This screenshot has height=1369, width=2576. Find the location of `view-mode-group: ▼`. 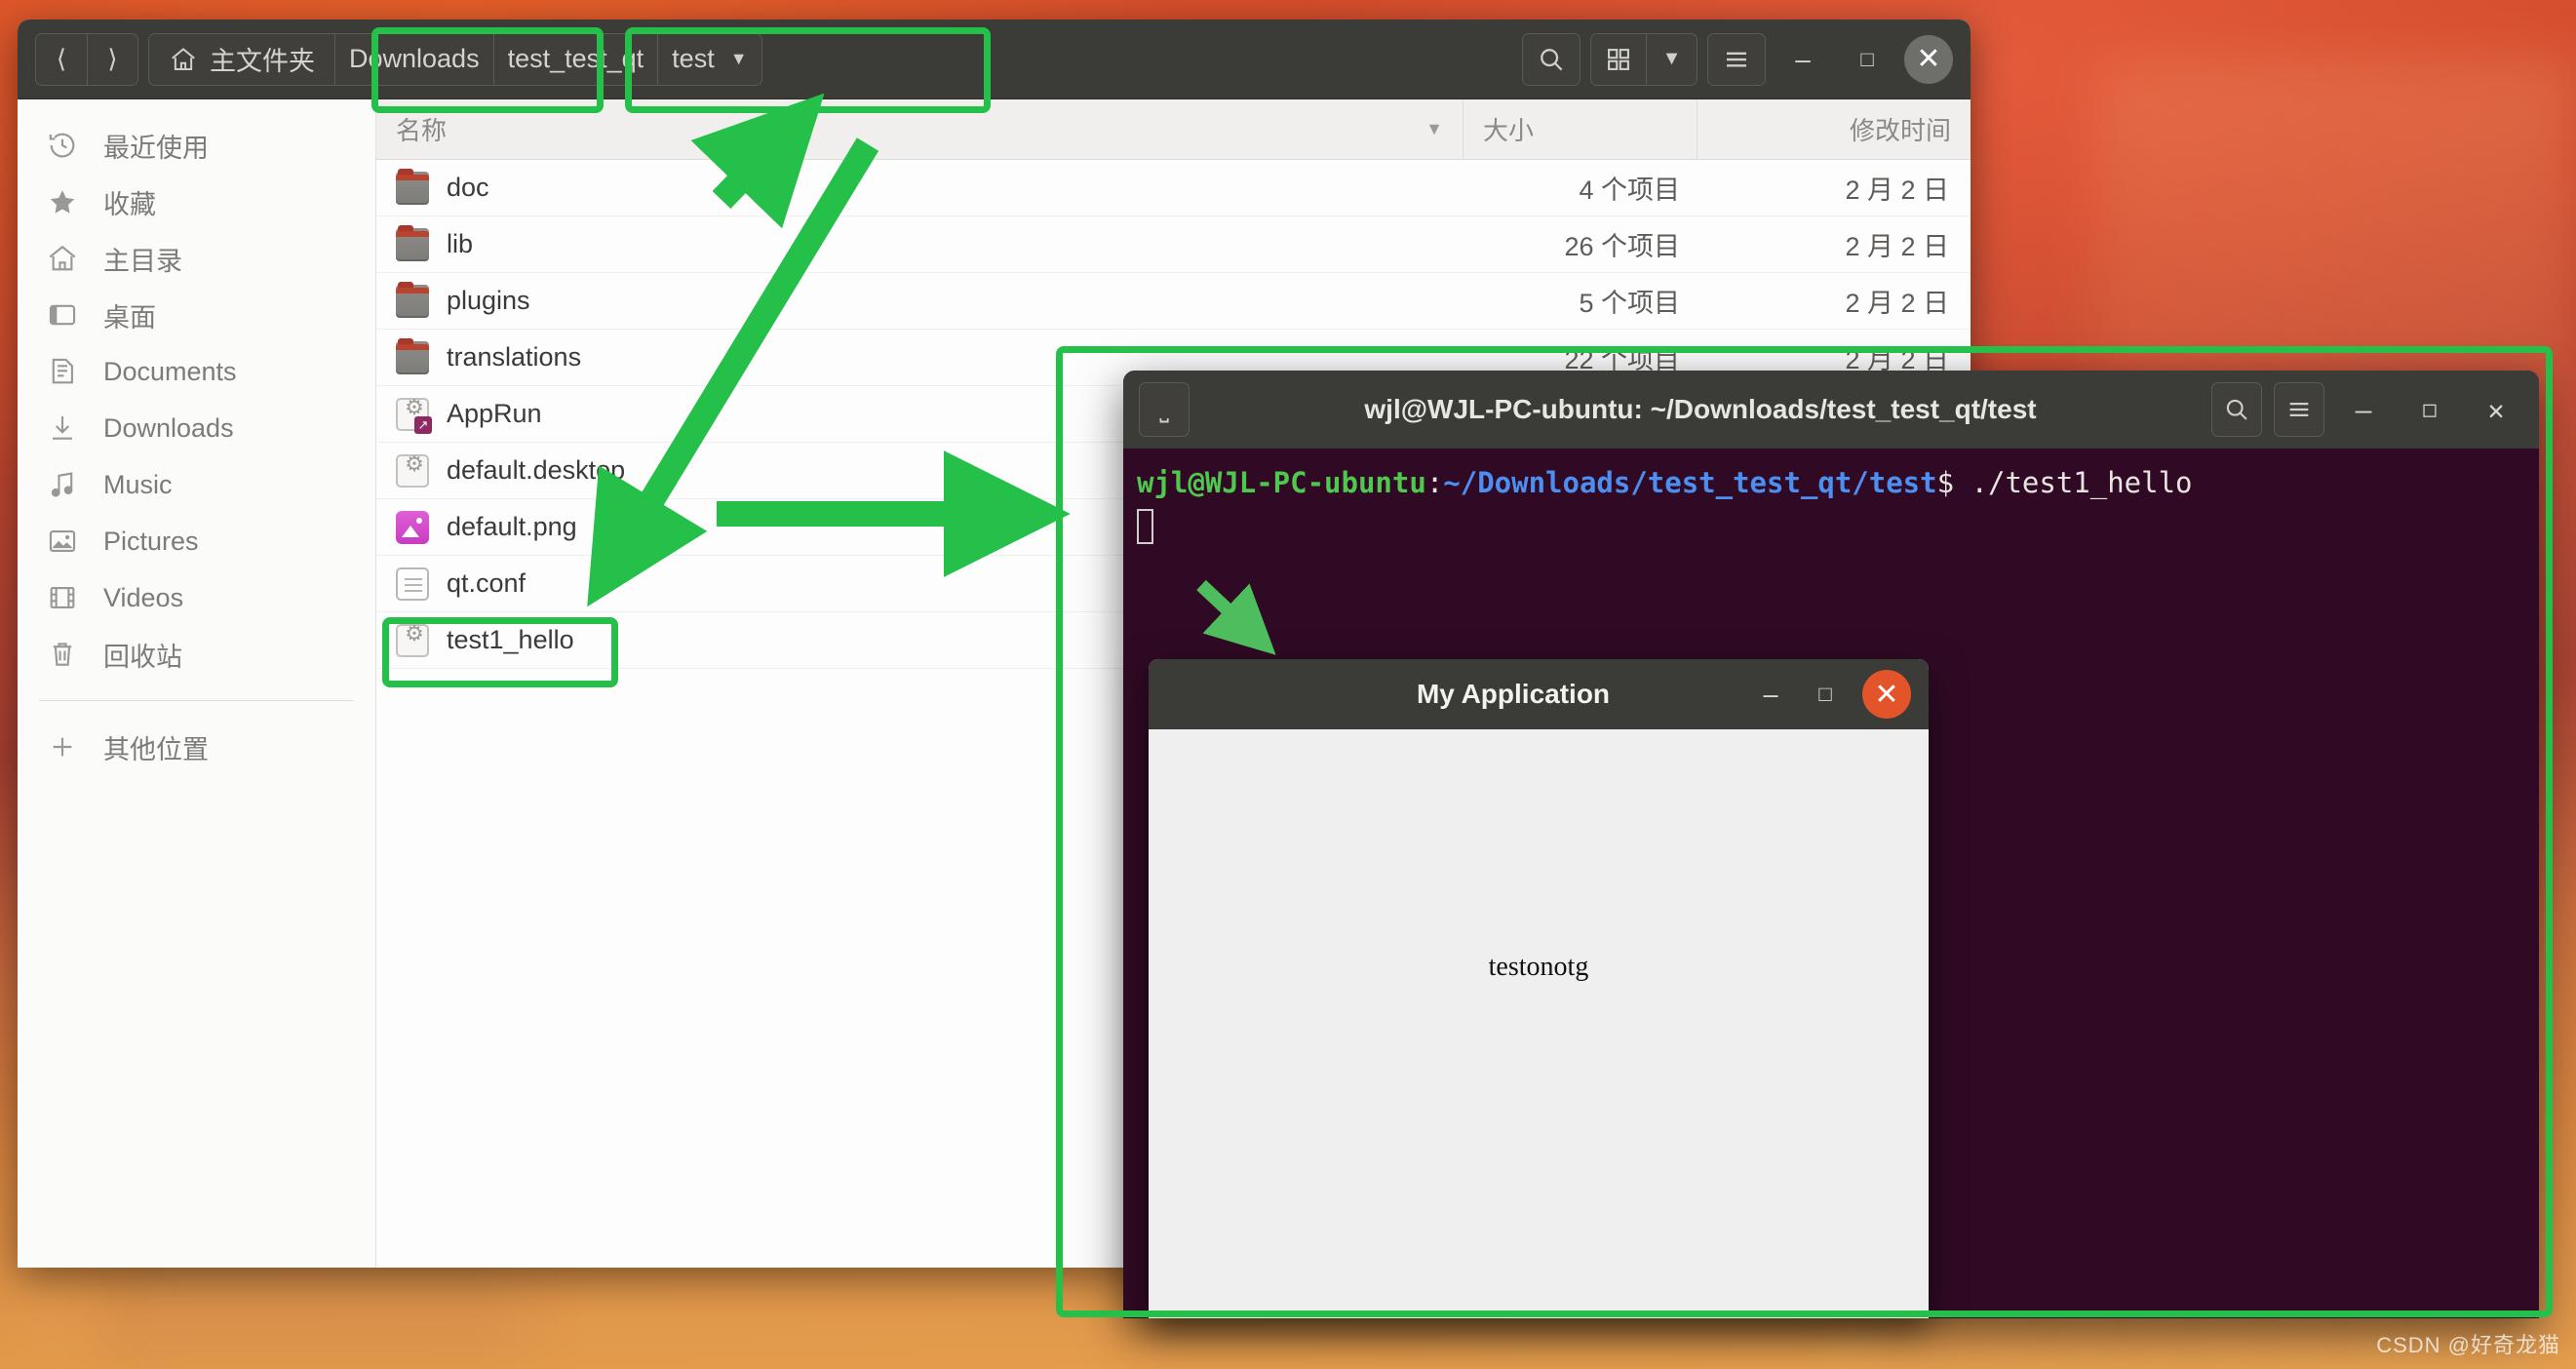

view-mode-group: ▼ is located at coordinates (1644, 59).